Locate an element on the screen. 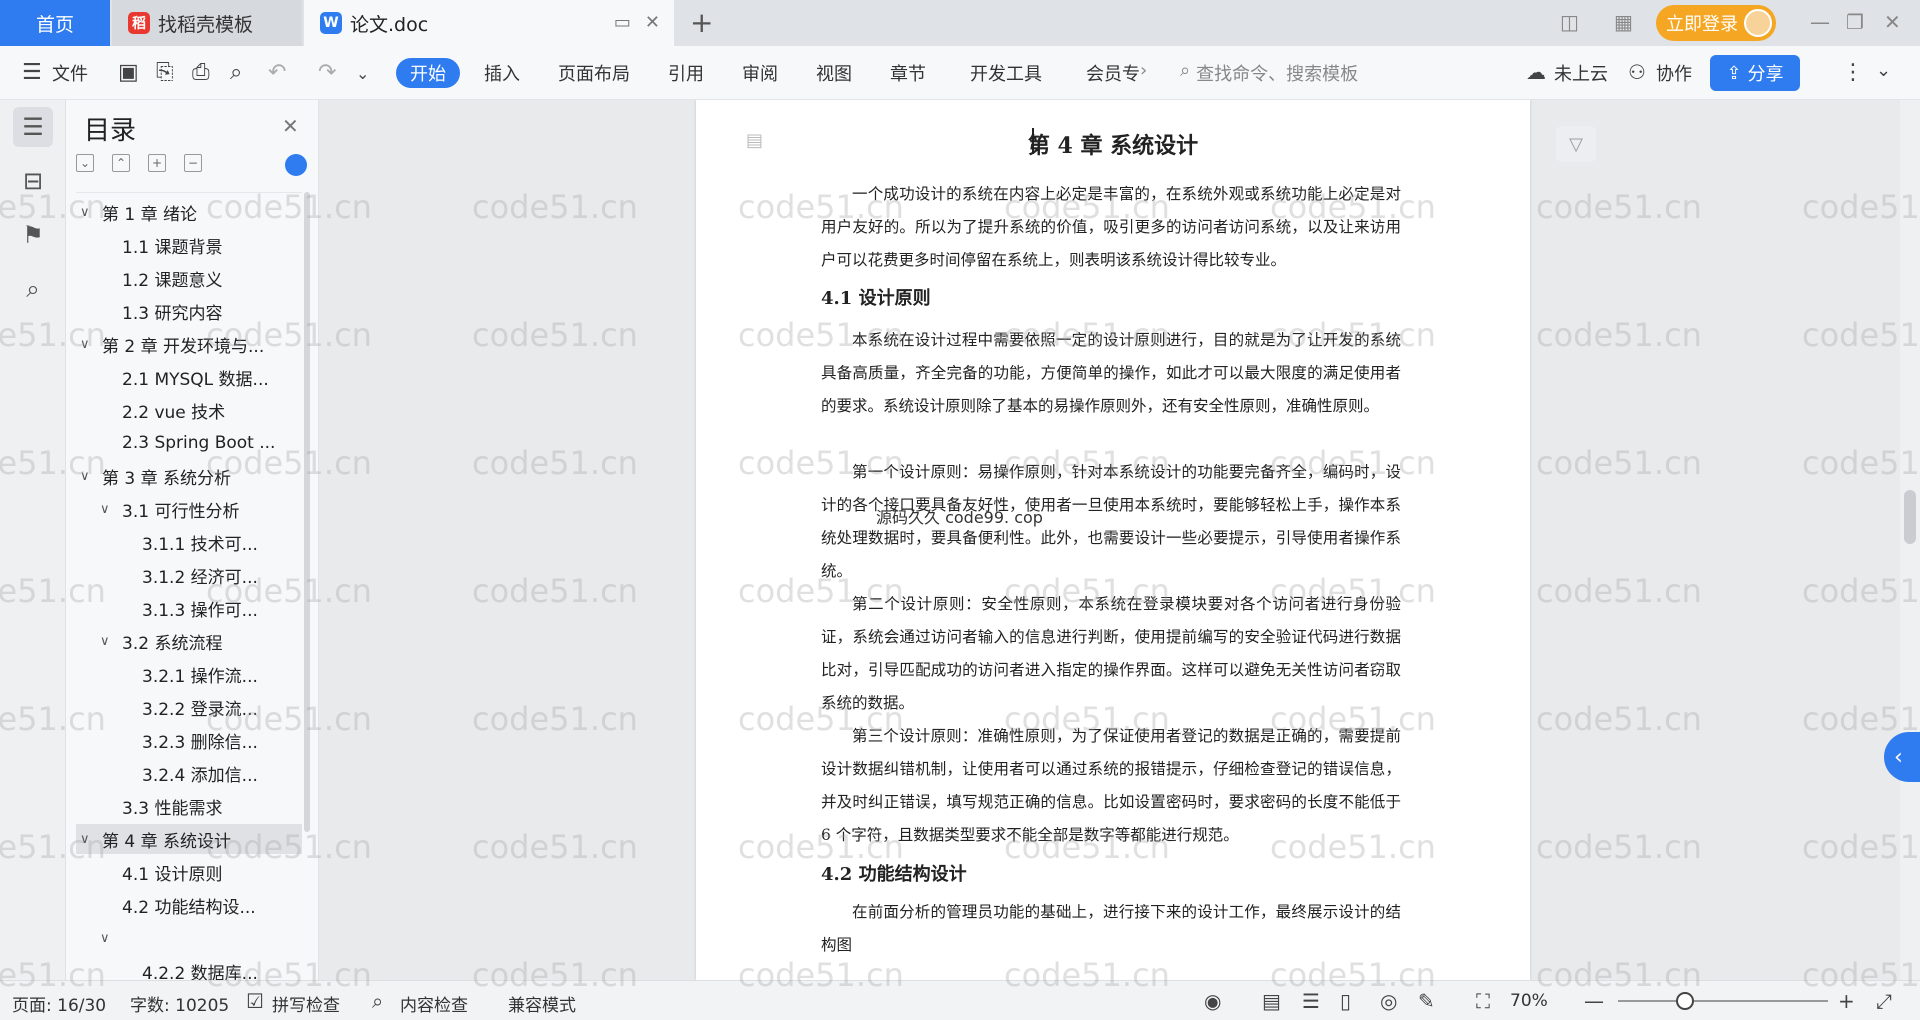 This screenshot has width=1920, height=1020. toc-item: 1.1 课题背景 is located at coordinates (189, 245).